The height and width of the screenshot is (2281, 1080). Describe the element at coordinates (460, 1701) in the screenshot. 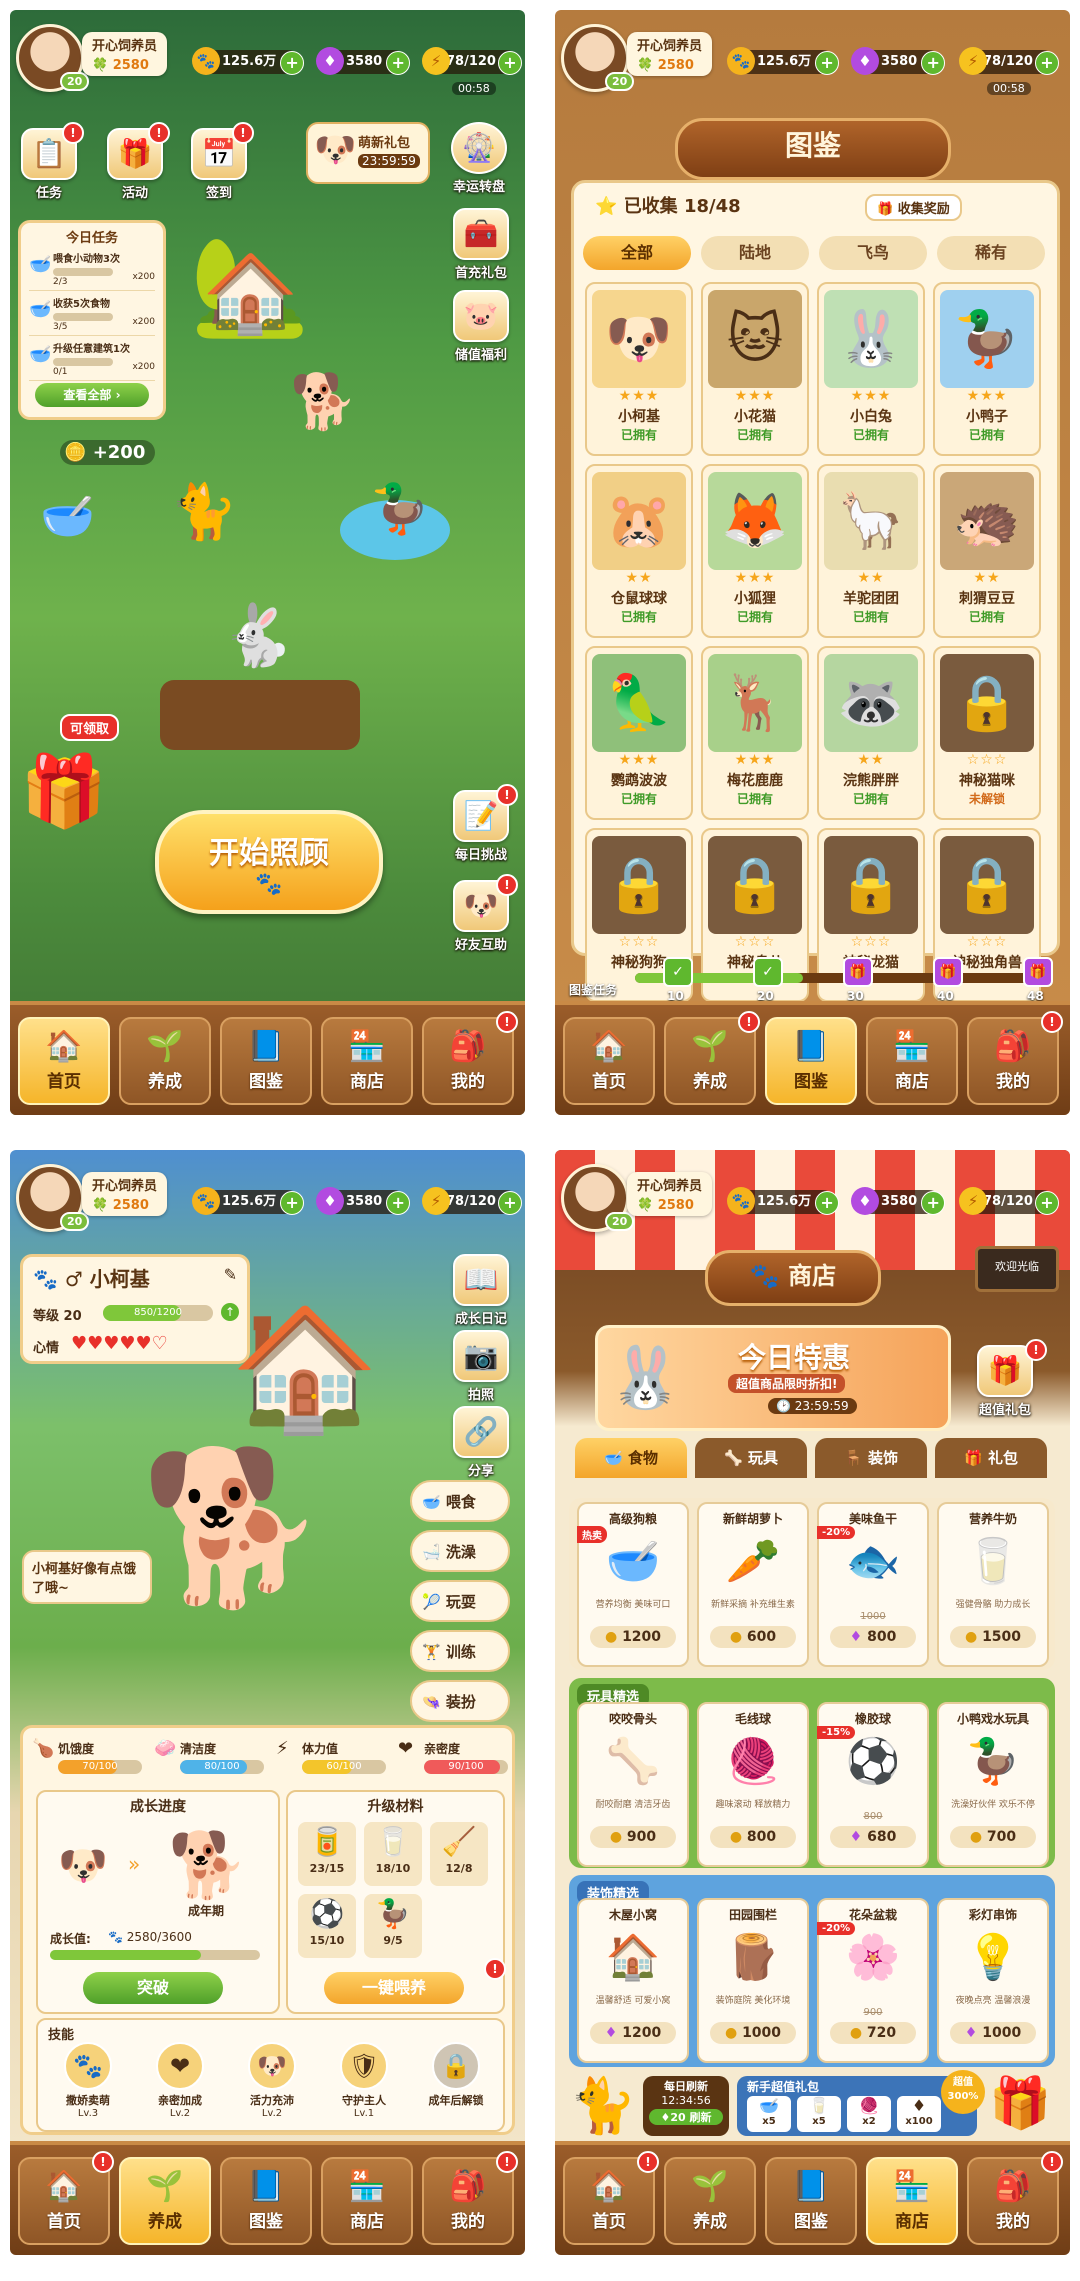

I see `action-4: 👒 装扮` at that location.